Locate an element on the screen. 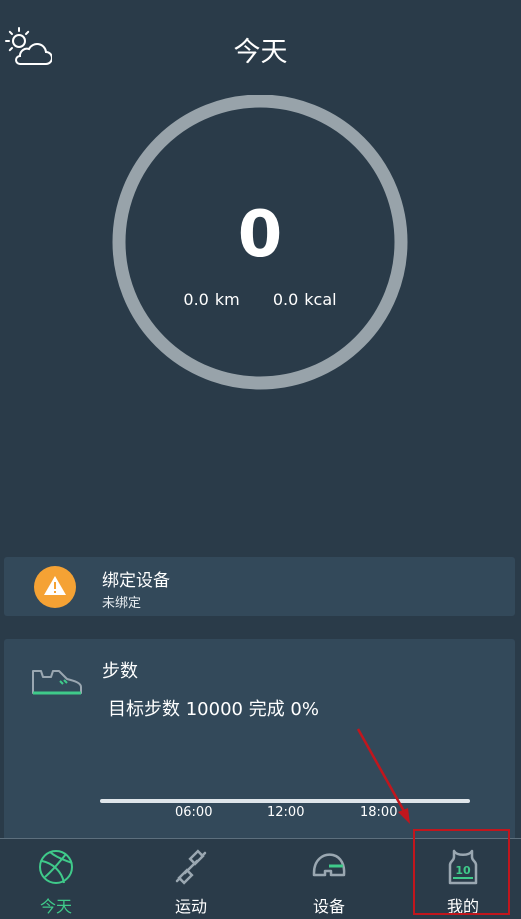 This screenshot has height=919, width=521. header: 今天 is located at coordinates (260, 47).